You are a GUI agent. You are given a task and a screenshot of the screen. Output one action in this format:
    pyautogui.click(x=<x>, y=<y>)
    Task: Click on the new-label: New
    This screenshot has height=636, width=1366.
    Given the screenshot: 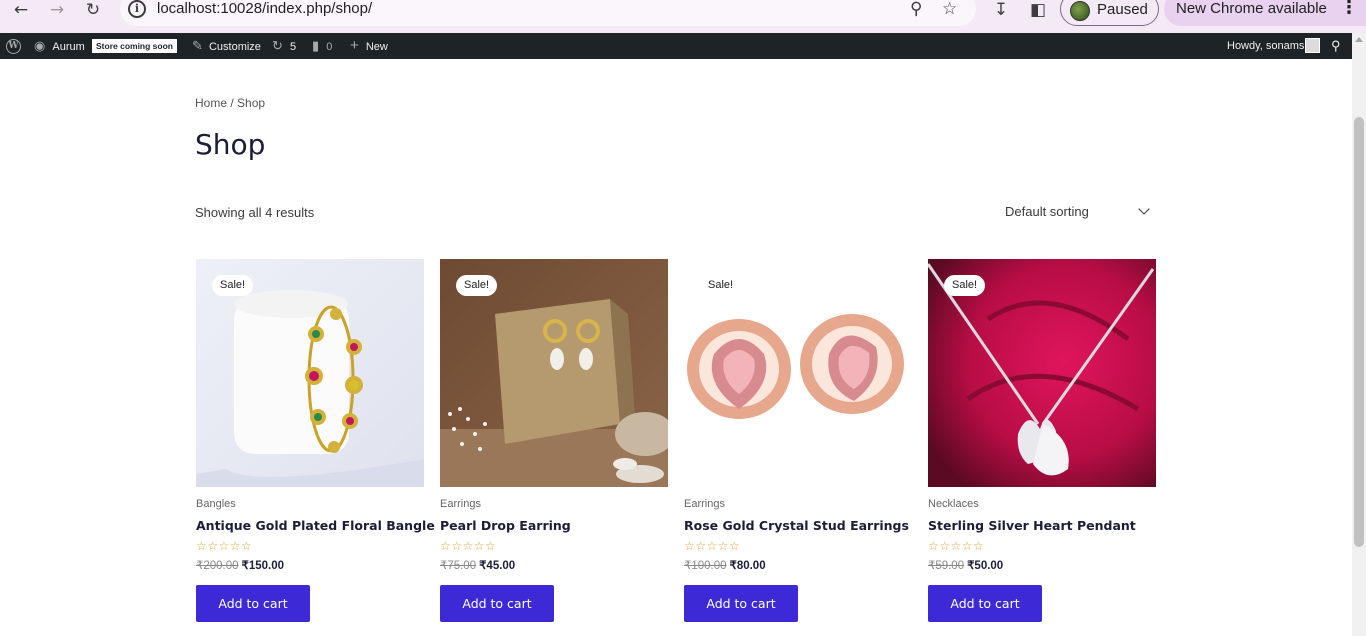 What is the action you would take?
    pyautogui.click(x=376, y=47)
    